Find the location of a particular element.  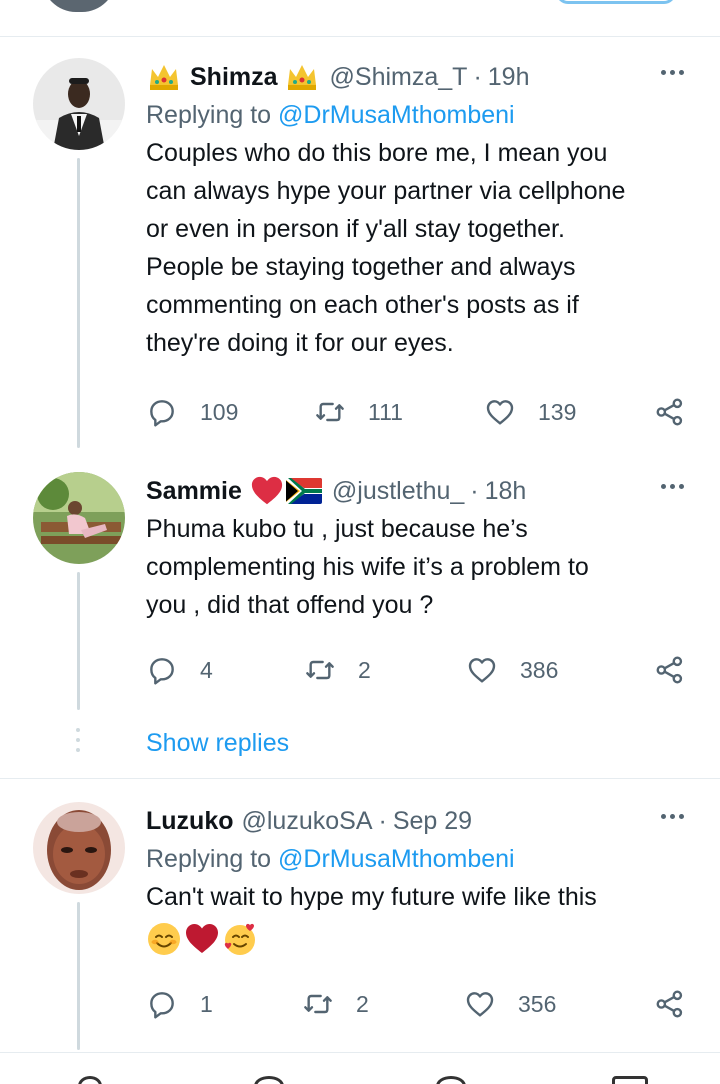

reply-button: 4 is located at coordinates (179, 670).